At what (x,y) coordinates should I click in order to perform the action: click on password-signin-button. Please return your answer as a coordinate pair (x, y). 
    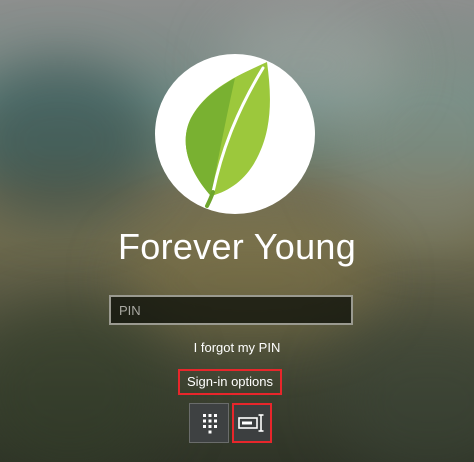
    Looking at the image, I should click on (252, 423).